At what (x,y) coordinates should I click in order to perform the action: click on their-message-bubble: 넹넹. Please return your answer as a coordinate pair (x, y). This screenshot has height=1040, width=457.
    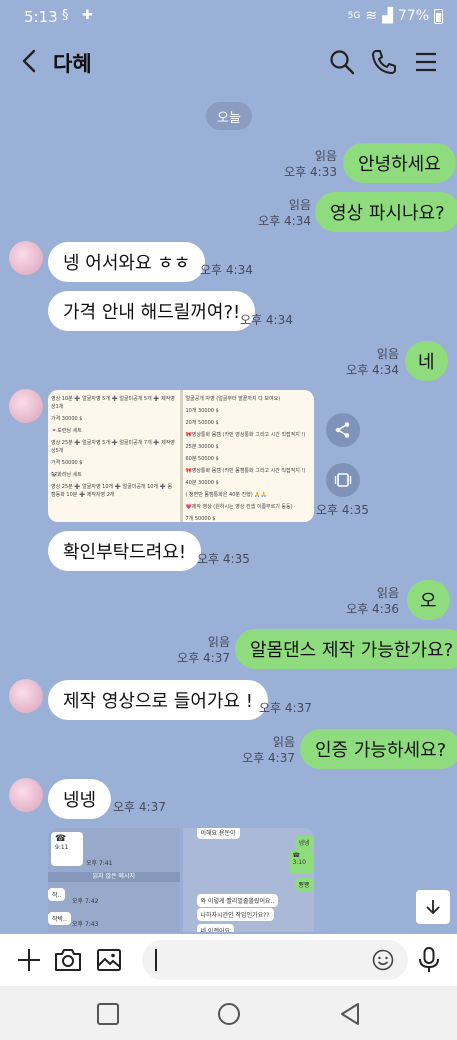
    Looking at the image, I should click on (80, 799).